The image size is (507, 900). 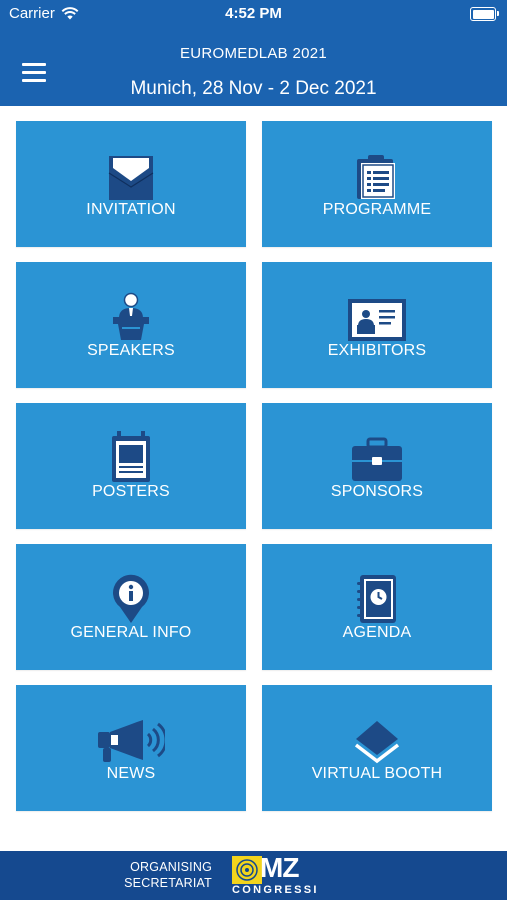 I want to click on tile-label: POSTERS, so click(x=131, y=491).